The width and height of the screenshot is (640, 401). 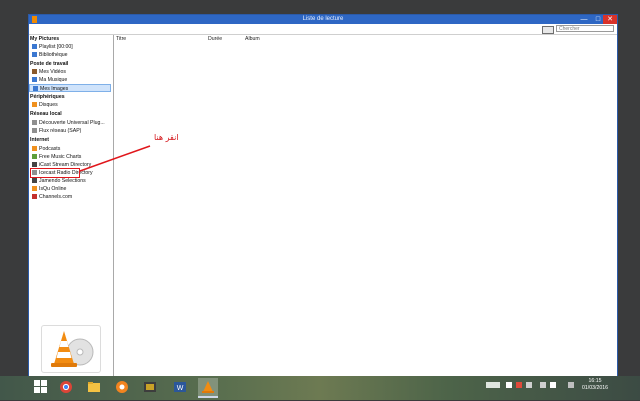 What do you see at coordinates (509, 385) in the screenshot?
I see `tray-arrow-icon` at bounding box center [509, 385].